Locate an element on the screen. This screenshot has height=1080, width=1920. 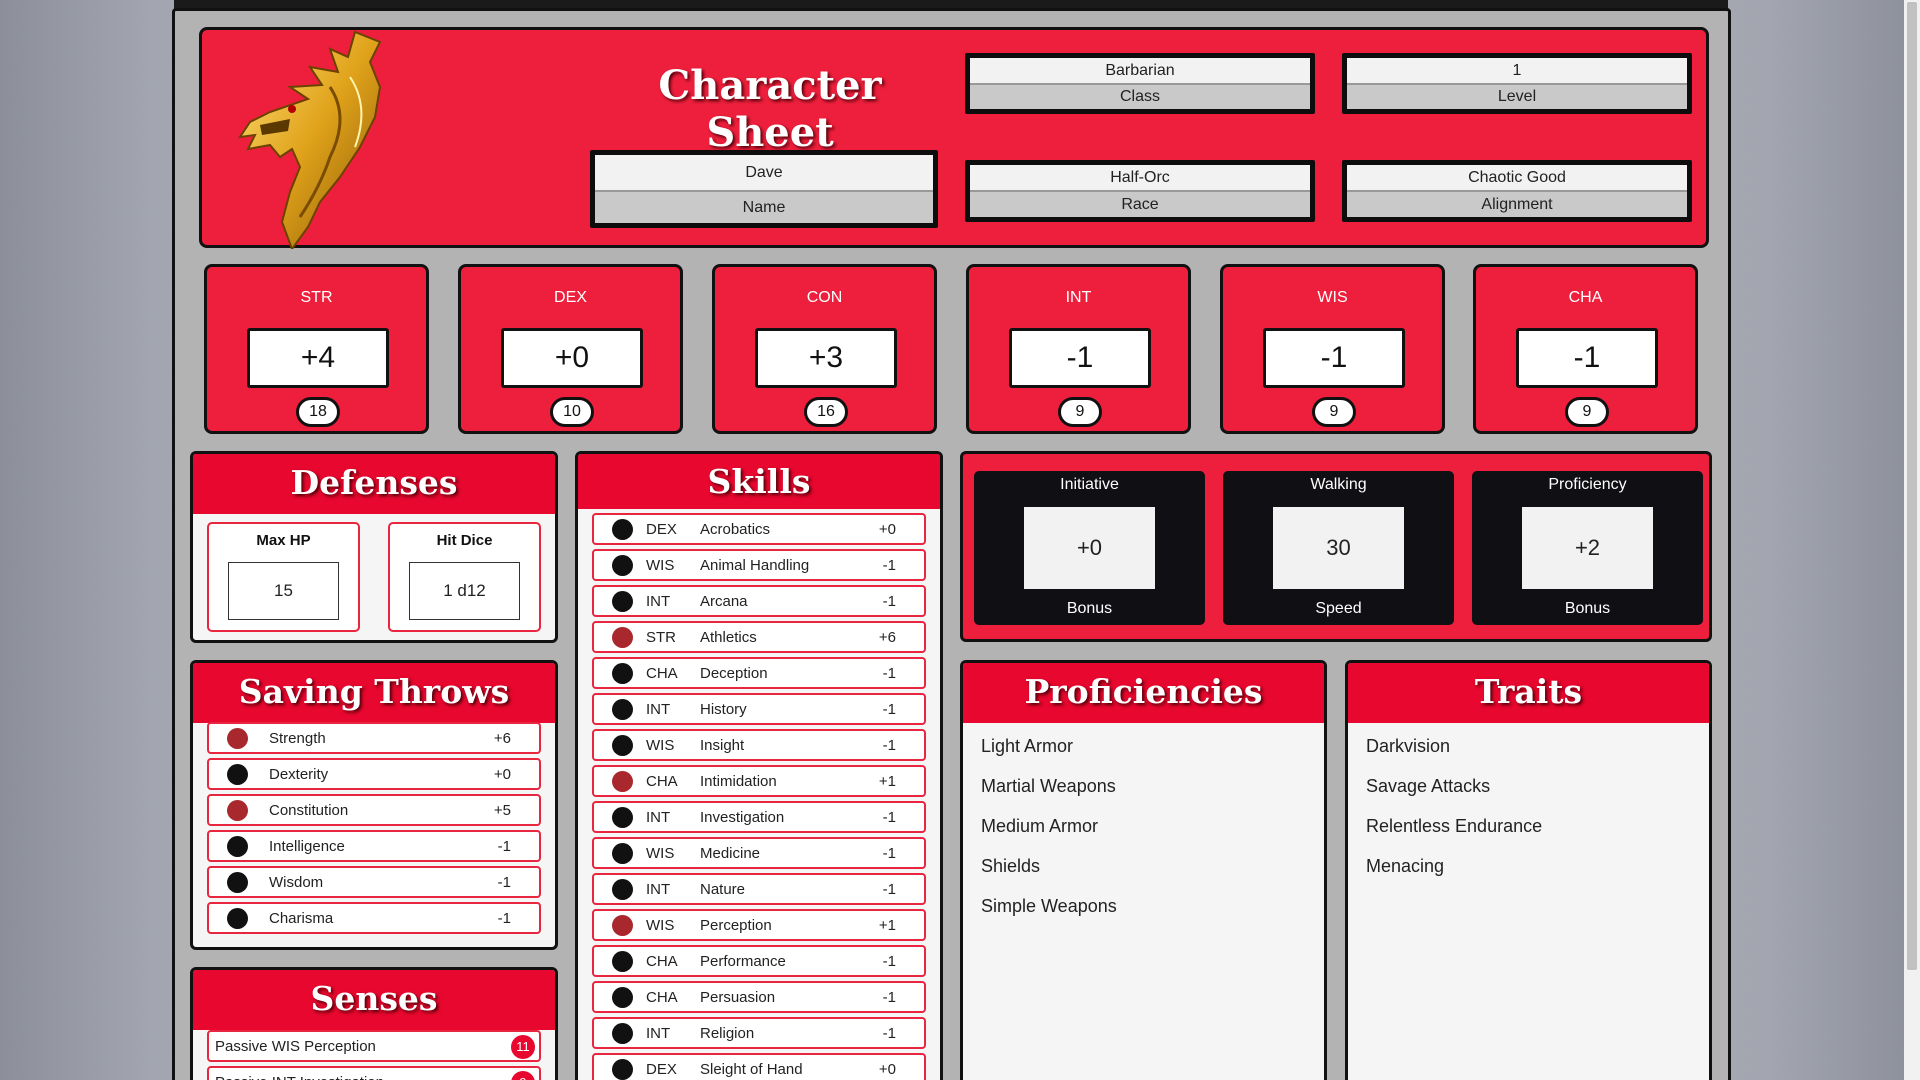
max-hp-box: Max HP 15 is located at coordinates (283, 577).